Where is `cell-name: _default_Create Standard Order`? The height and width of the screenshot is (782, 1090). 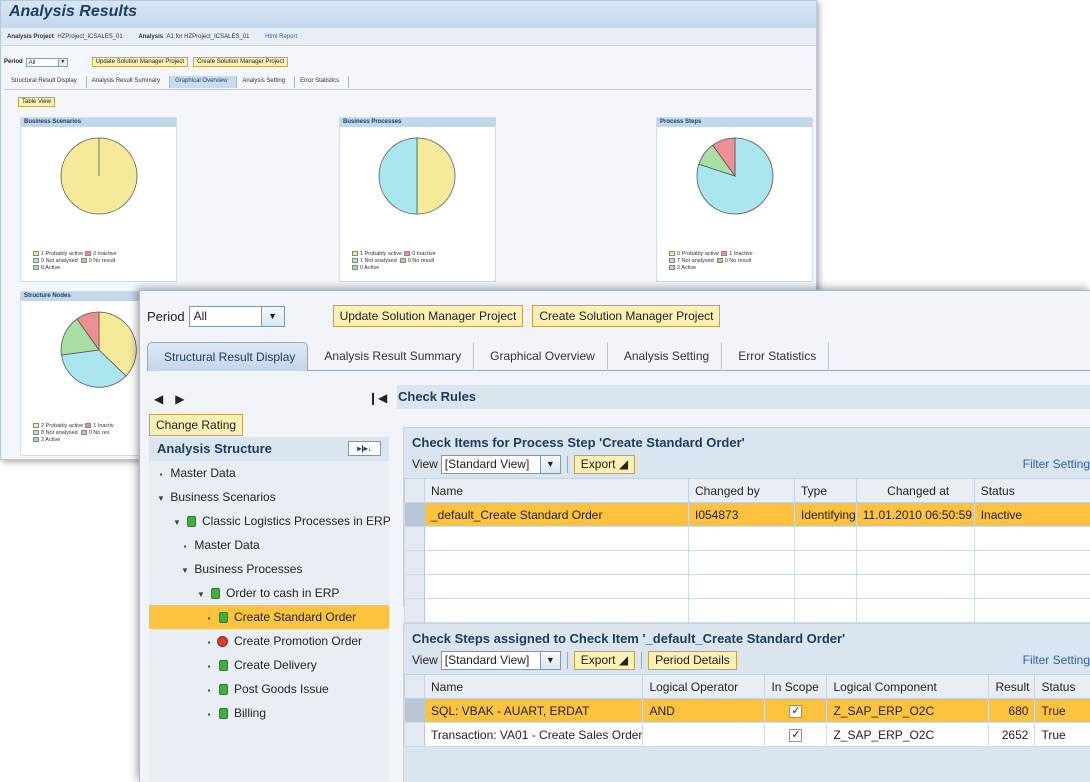 cell-name: _default_Create Standard Order is located at coordinates (556, 514).